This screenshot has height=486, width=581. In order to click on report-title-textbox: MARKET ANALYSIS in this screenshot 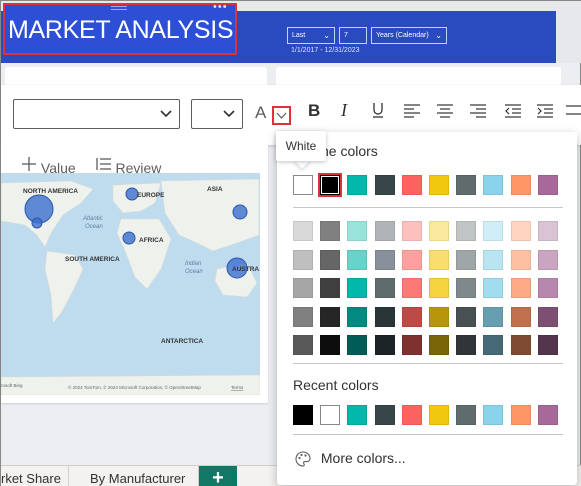, I will do `click(120, 29)`.